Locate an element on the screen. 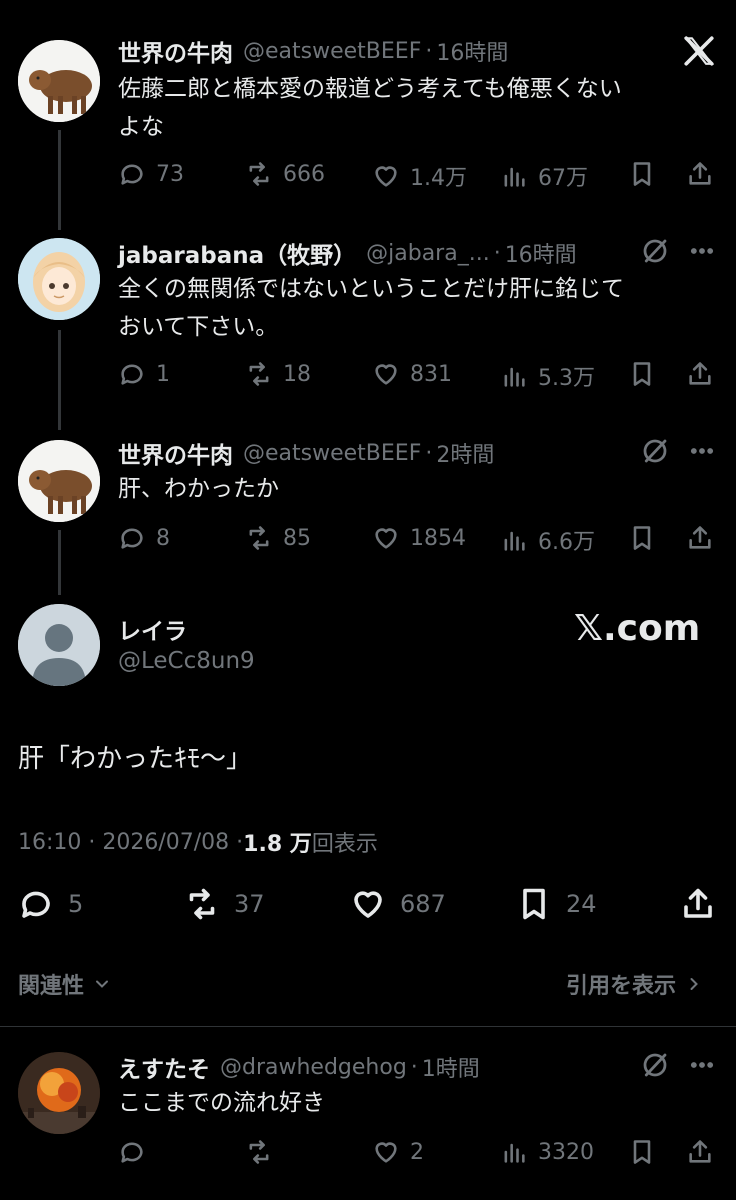 This screenshot has height=1200, width=736. like-button: 687 is located at coordinates (398, 904).